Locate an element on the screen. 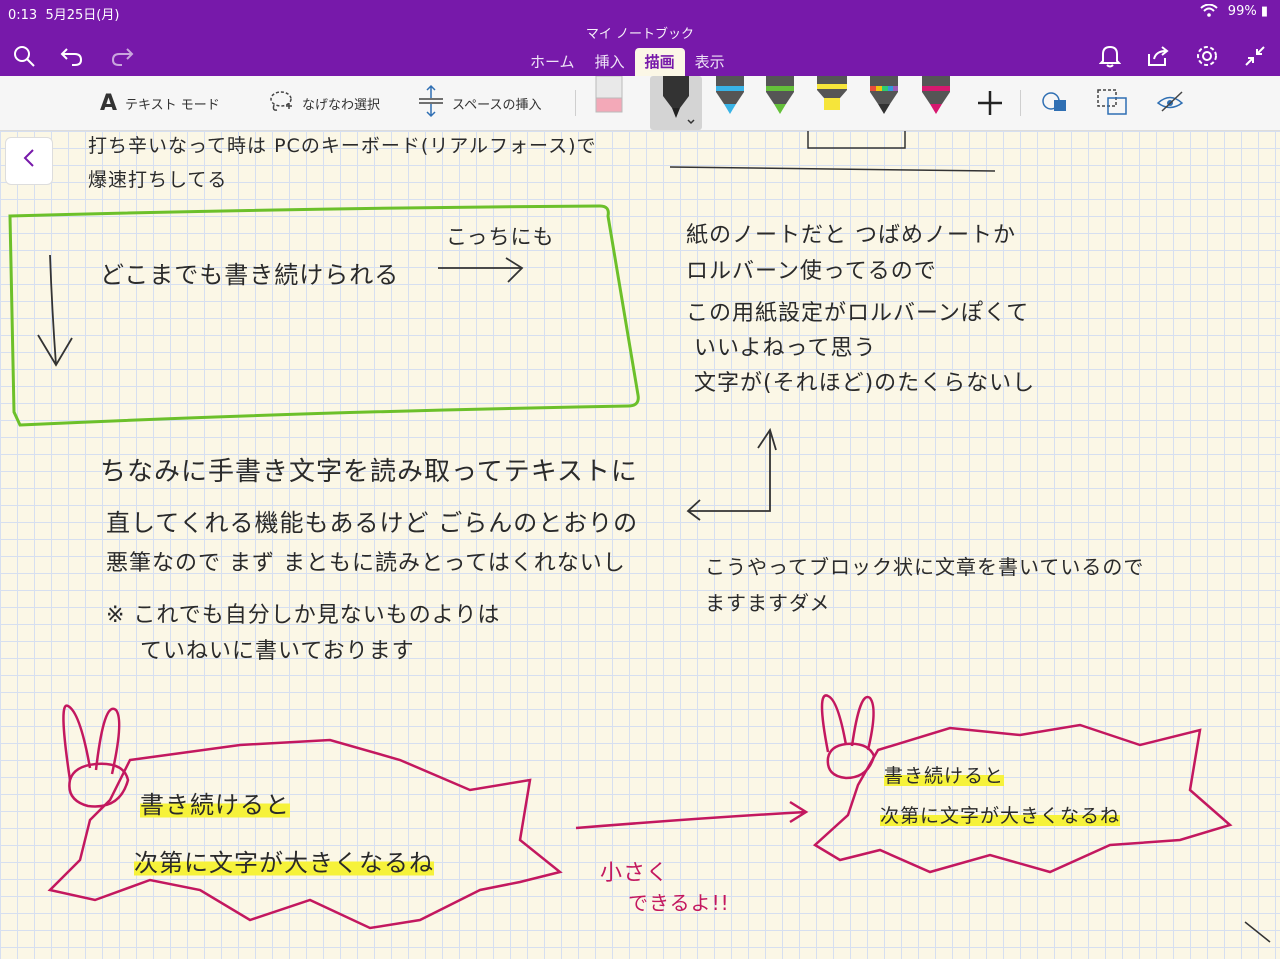 The image size is (1280, 959). text-mode-icon: A is located at coordinates (109, 103).